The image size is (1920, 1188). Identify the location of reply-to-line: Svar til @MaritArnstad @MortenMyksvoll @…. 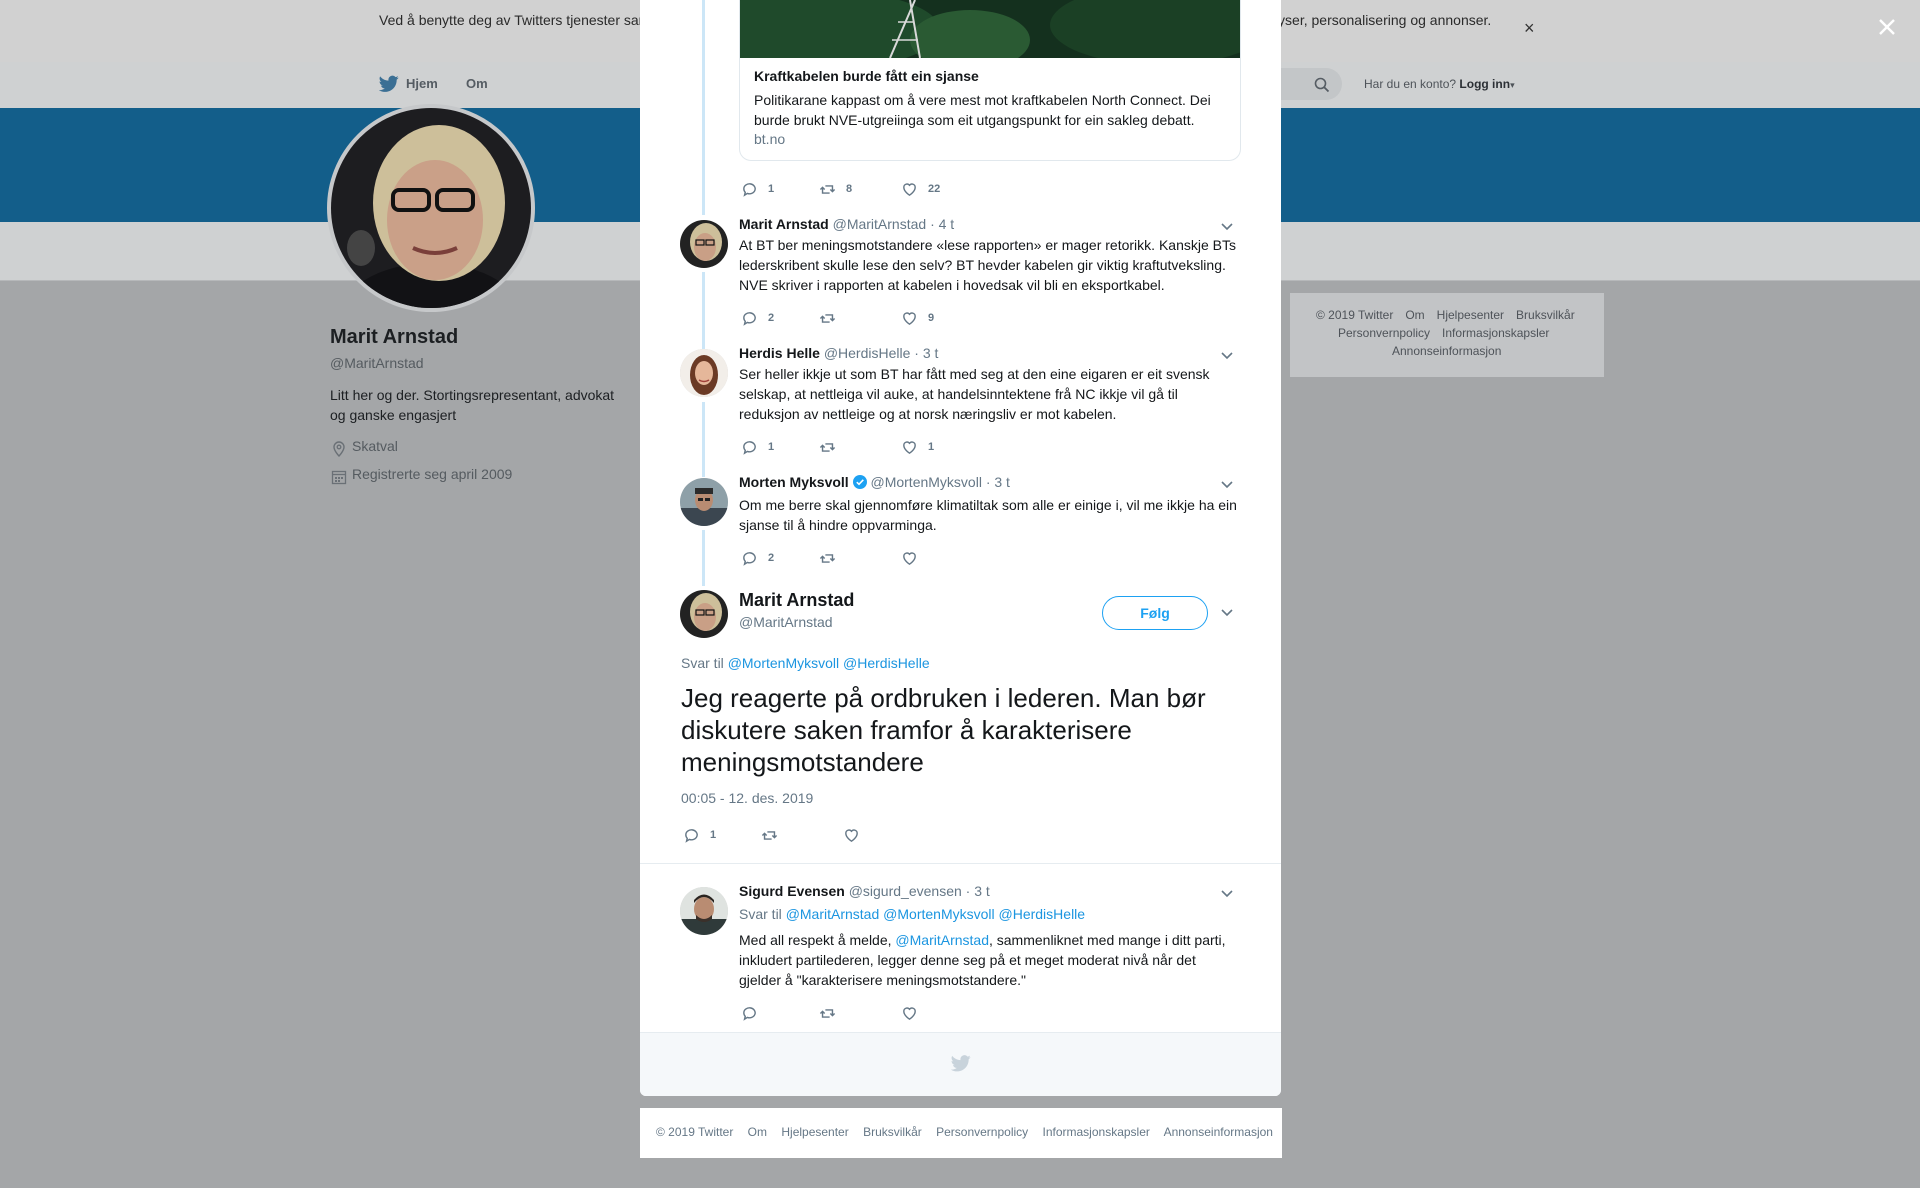
(912, 914).